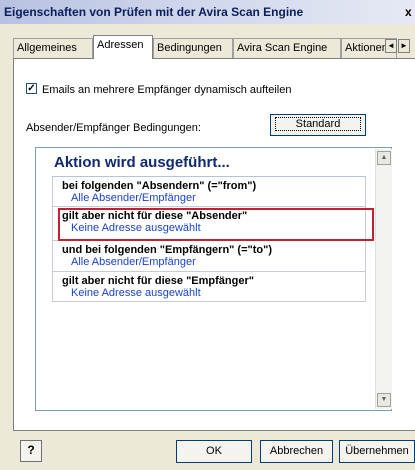 The width and height of the screenshot is (415, 470). What do you see at coordinates (167, 250) in the screenshot?
I see `condition-title: und bei folgenden "Empfängern" (="to")` at bounding box center [167, 250].